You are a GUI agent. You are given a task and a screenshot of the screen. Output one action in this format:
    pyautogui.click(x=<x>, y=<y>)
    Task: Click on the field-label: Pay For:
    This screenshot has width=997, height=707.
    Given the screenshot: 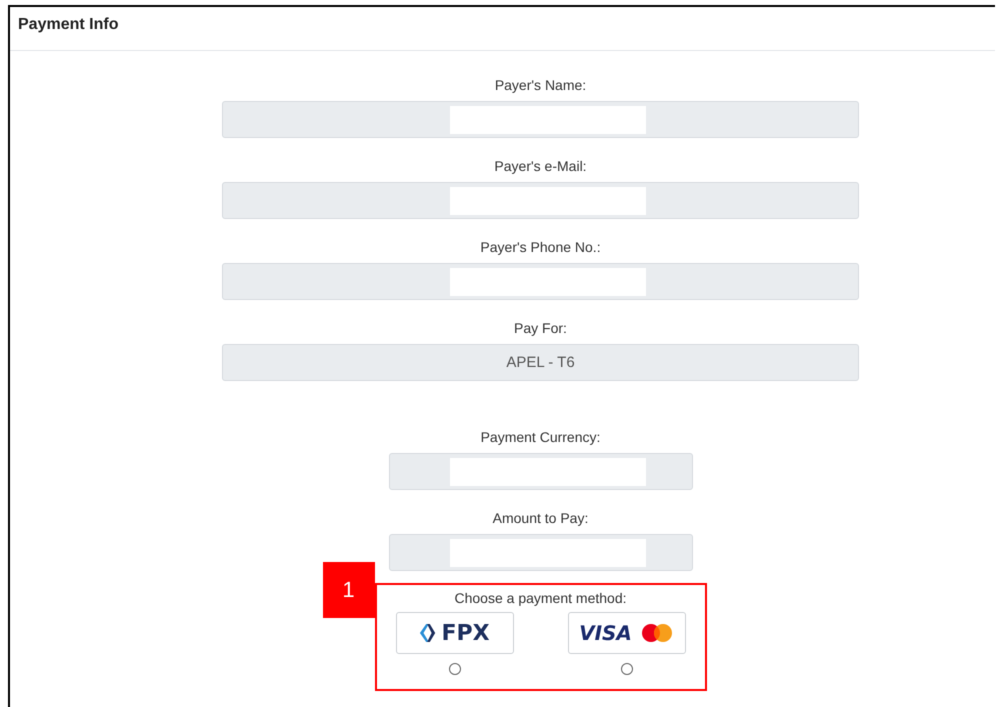 What is the action you would take?
    pyautogui.click(x=540, y=328)
    